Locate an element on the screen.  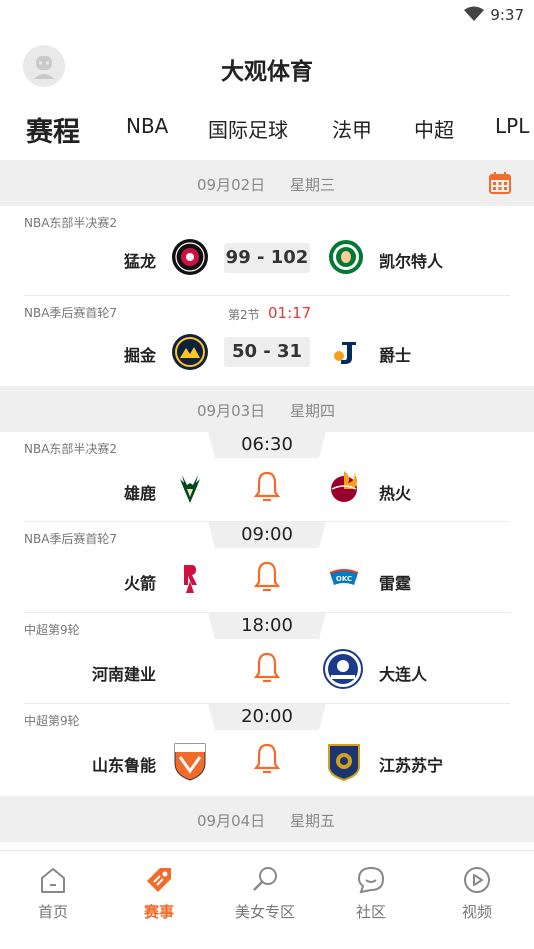
tab-ligue1: 法甲 is located at coordinates (352, 128).